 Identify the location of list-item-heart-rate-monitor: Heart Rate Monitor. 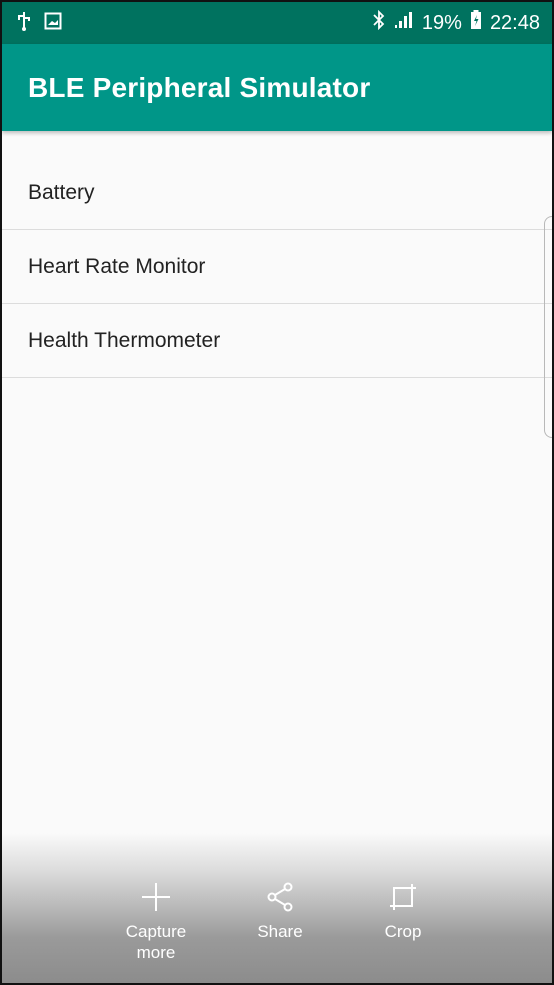
(277, 267).